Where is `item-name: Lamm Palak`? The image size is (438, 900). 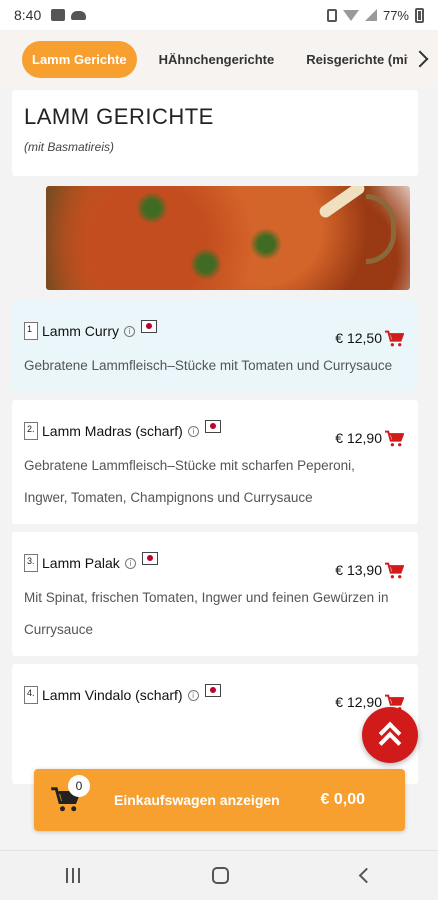
item-name: Lamm Palak is located at coordinates (81, 563).